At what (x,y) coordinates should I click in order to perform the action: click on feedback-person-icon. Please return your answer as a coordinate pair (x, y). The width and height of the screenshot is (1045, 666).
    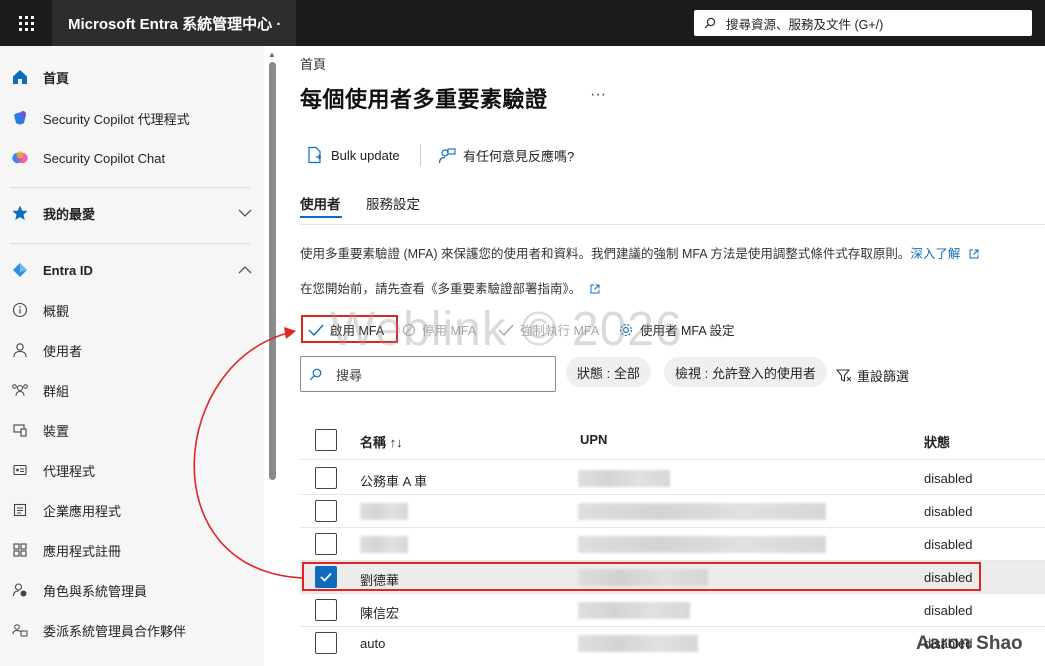
    Looking at the image, I should click on (447, 155).